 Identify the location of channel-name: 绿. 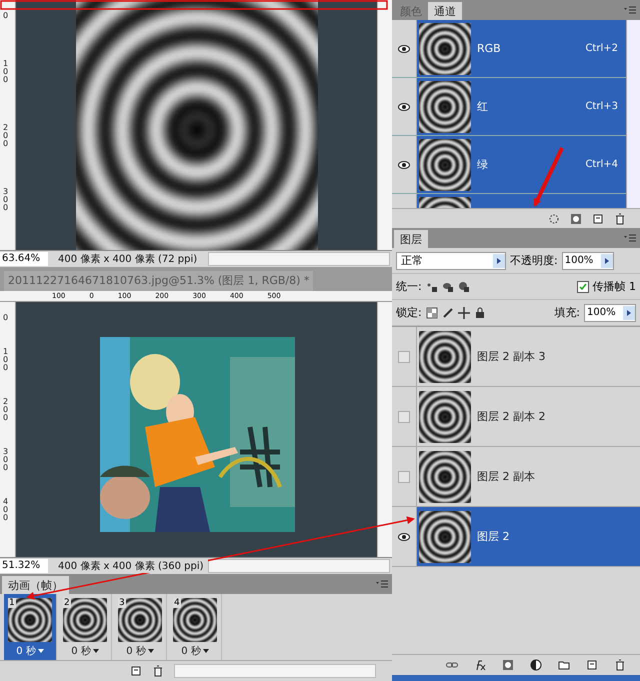
(483, 164).